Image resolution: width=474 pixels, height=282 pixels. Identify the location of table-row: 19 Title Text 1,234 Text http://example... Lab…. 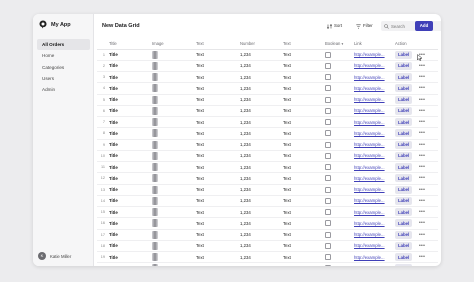
(267, 257).